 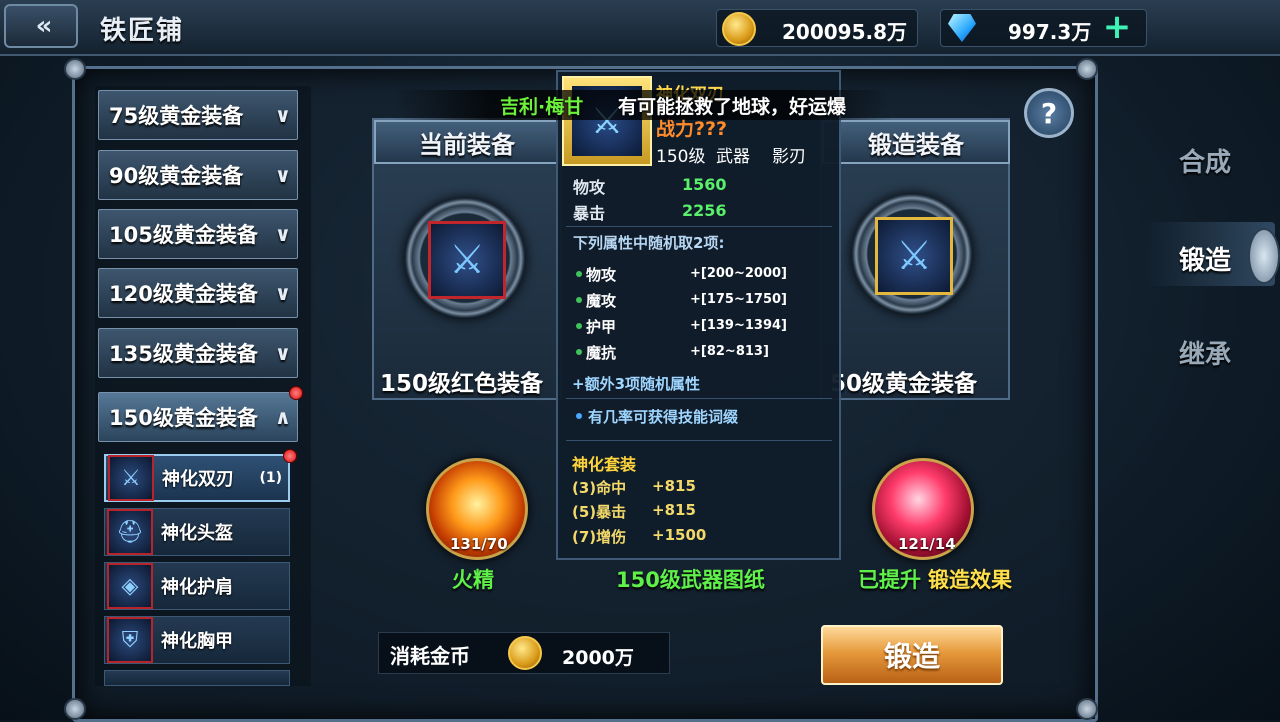 I want to click on random-stat-name: 物攻, so click(x=601, y=275).